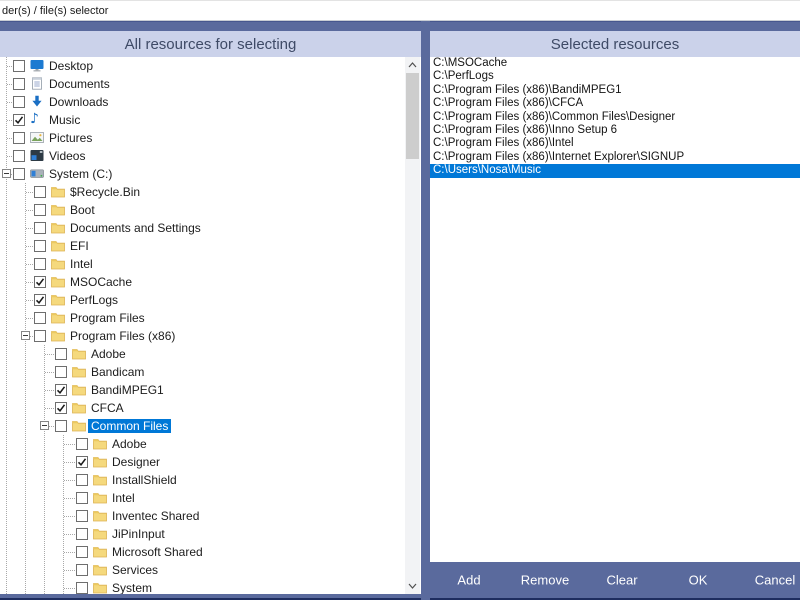  Describe the element at coordinates (135, 570) in the screenshot. I see `tree-item-label: Services` at that location.